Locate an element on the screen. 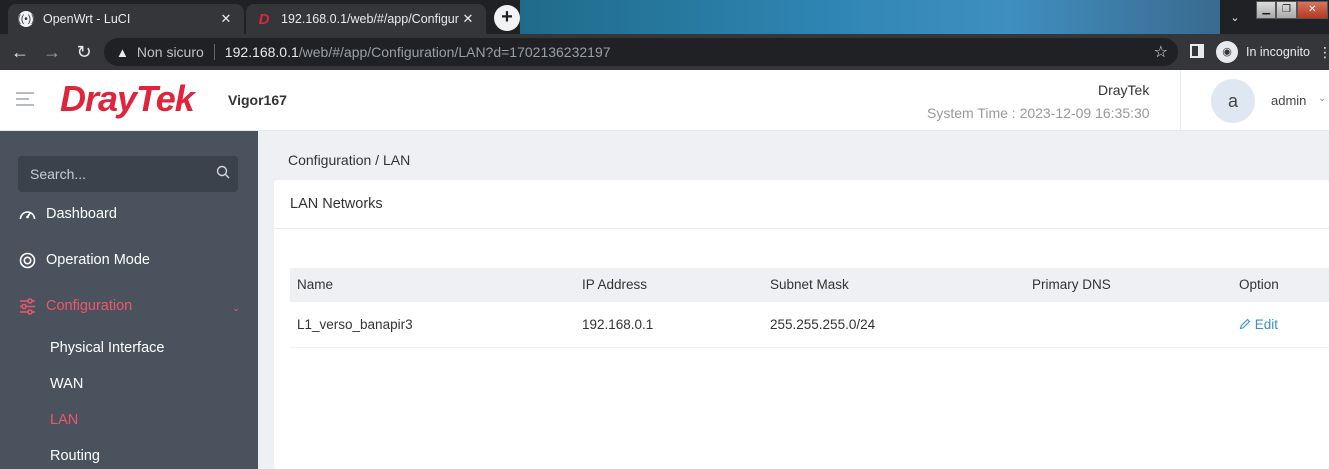 Image resolution: width=1329 pixels, height=469 pixels. sidebar-subitem-physical-interface: Physical Interface is located at coordinates (107, 348).